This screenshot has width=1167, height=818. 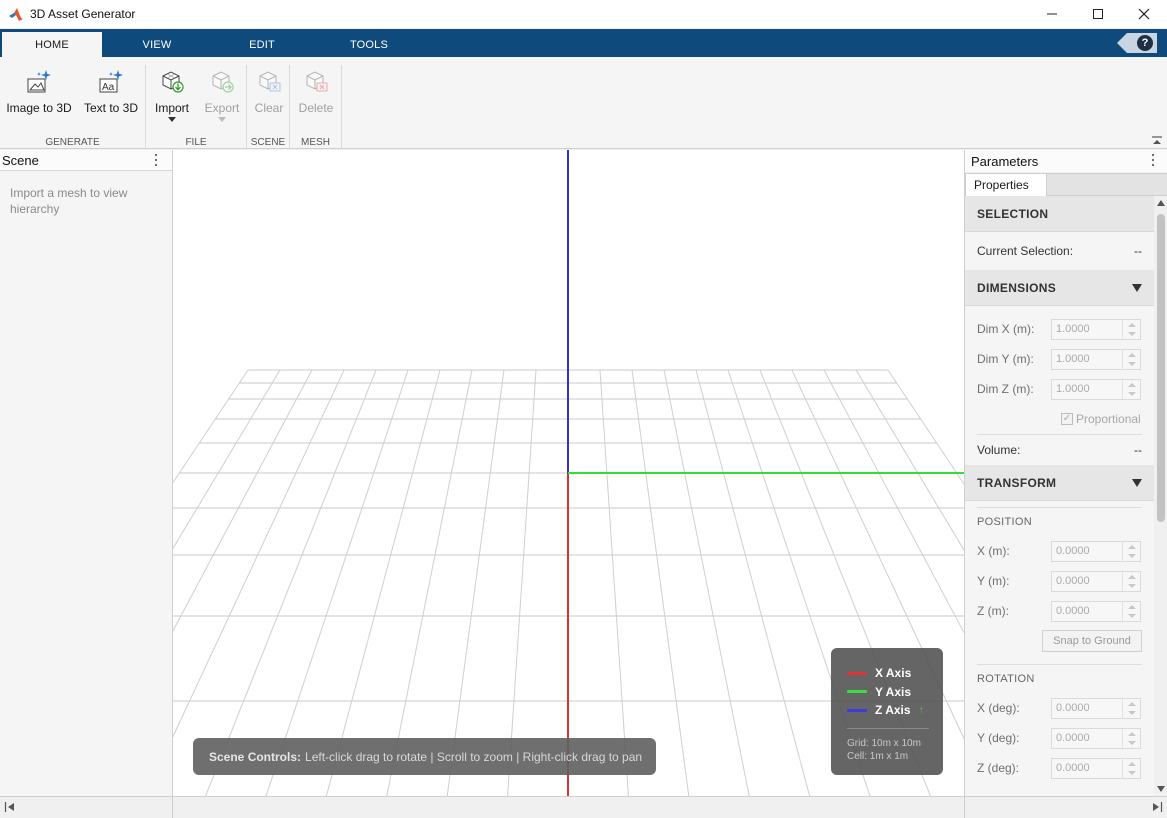 What do you see at coordinates (998, 768) in the screenshot?
I see `rotation-z-label: Z (deg):` at bounding box center [998, 768].